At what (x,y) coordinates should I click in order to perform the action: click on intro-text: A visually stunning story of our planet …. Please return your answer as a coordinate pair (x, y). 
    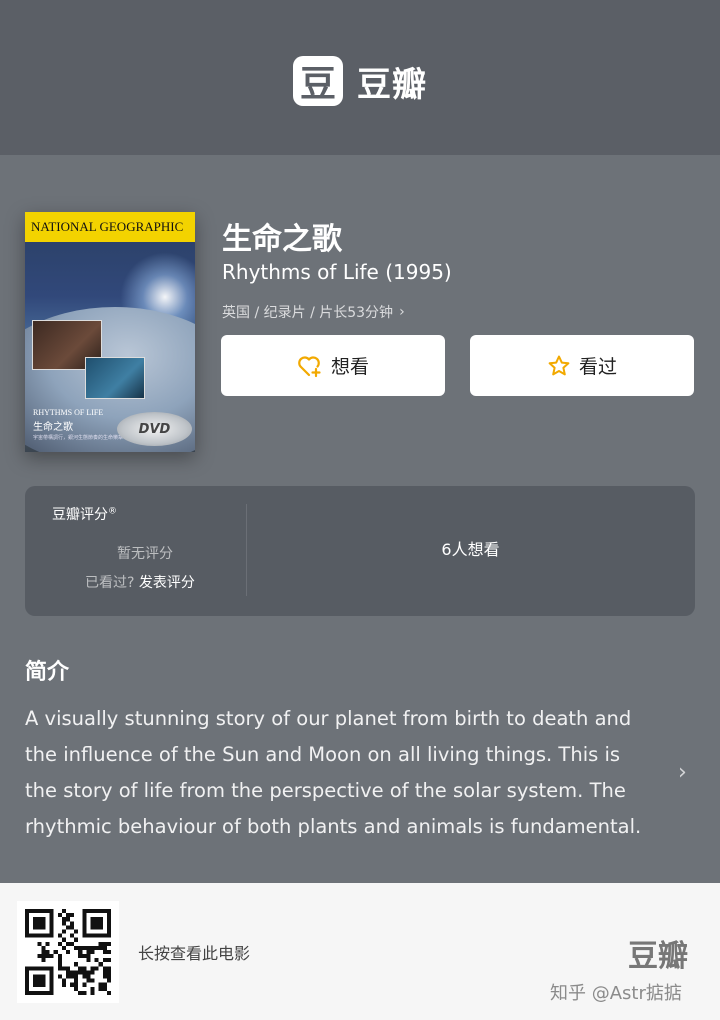
    Looking at the image, I should click on (337, 773).